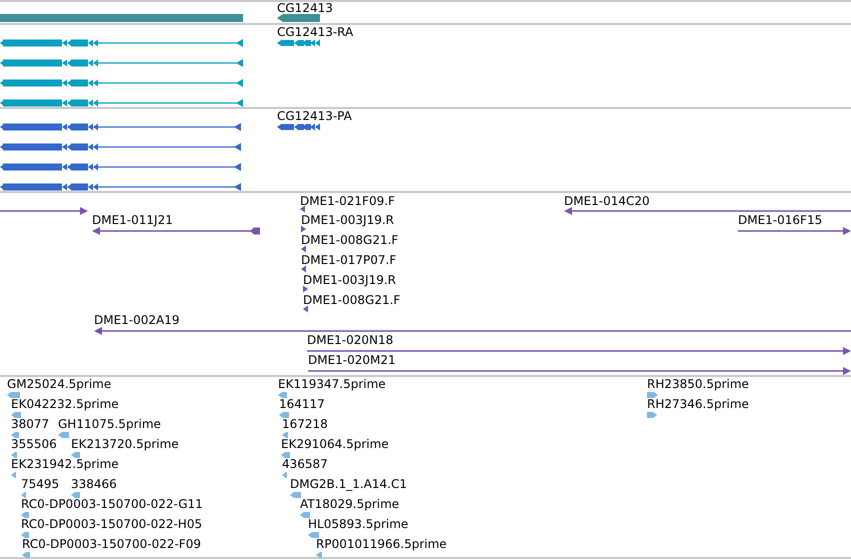 The width and height of the screenshot is (851, 560). I want to click on feature-label: DME1-020N18, so click(350, 340).